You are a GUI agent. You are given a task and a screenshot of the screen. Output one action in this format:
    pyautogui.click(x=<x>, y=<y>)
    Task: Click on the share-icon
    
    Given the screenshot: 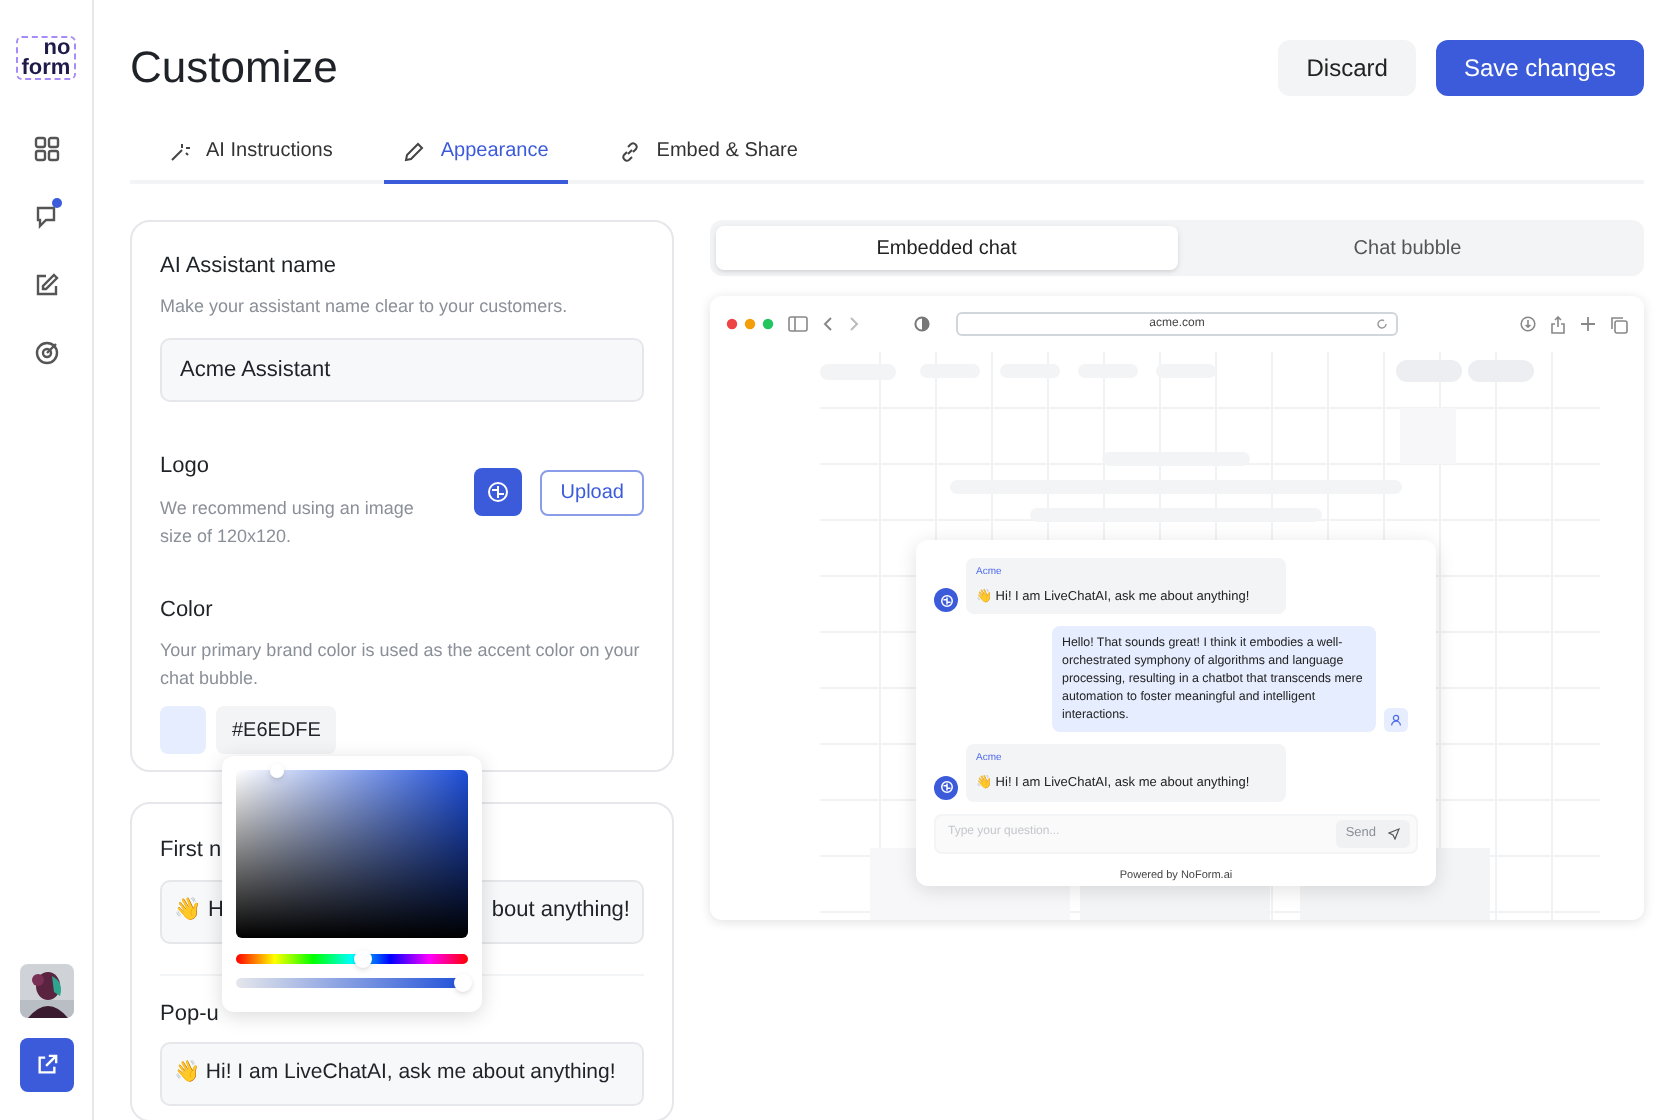 What is the action you would take?
    pyautogui.click(x=1558, y=324)
    